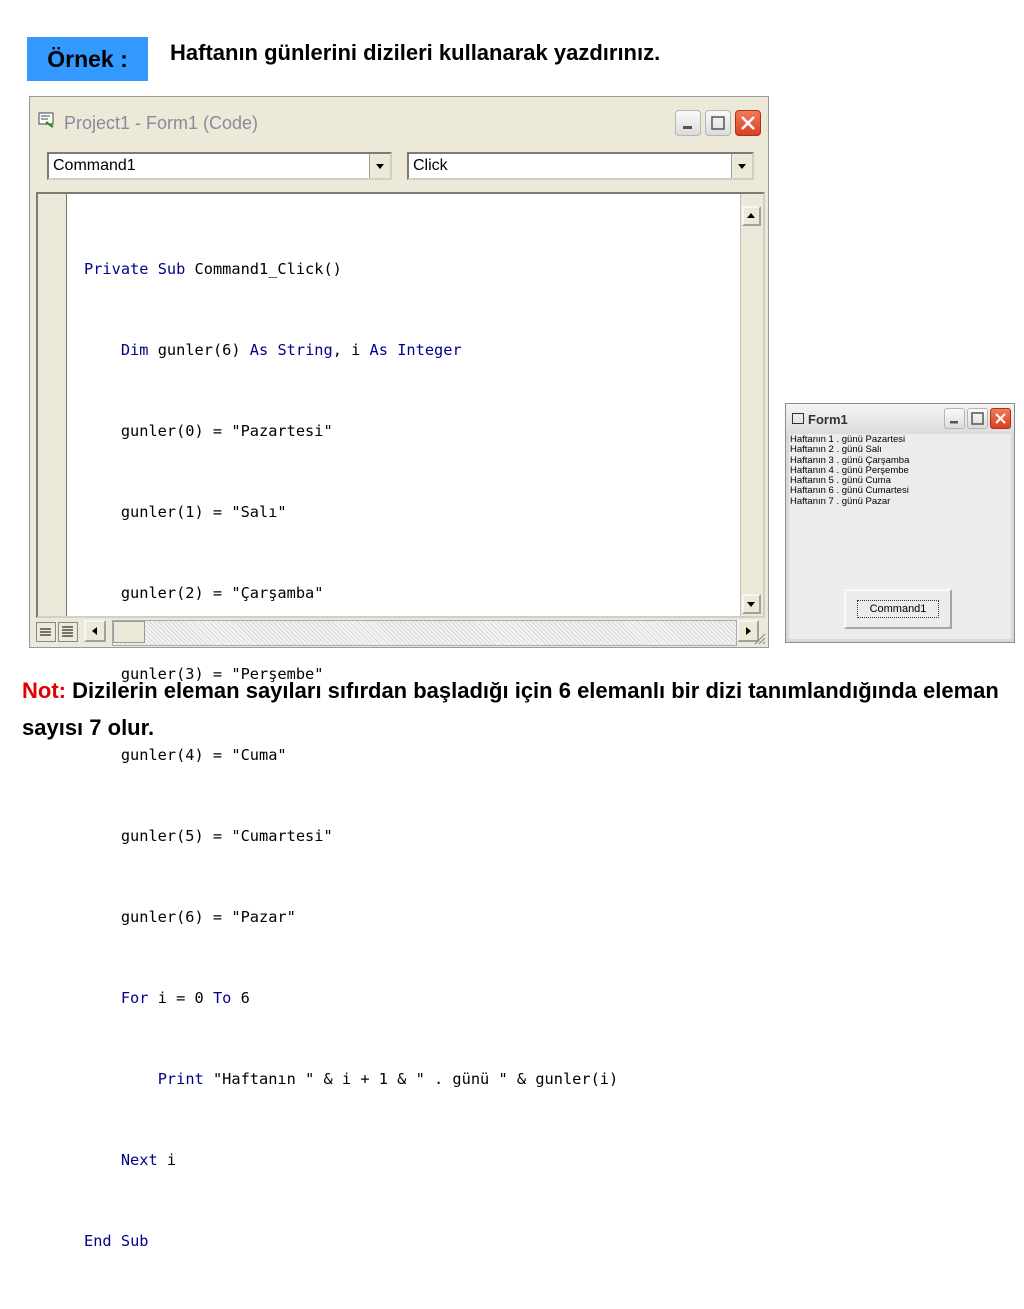  I want to click on object-combo: Command1, so click(219, 166).